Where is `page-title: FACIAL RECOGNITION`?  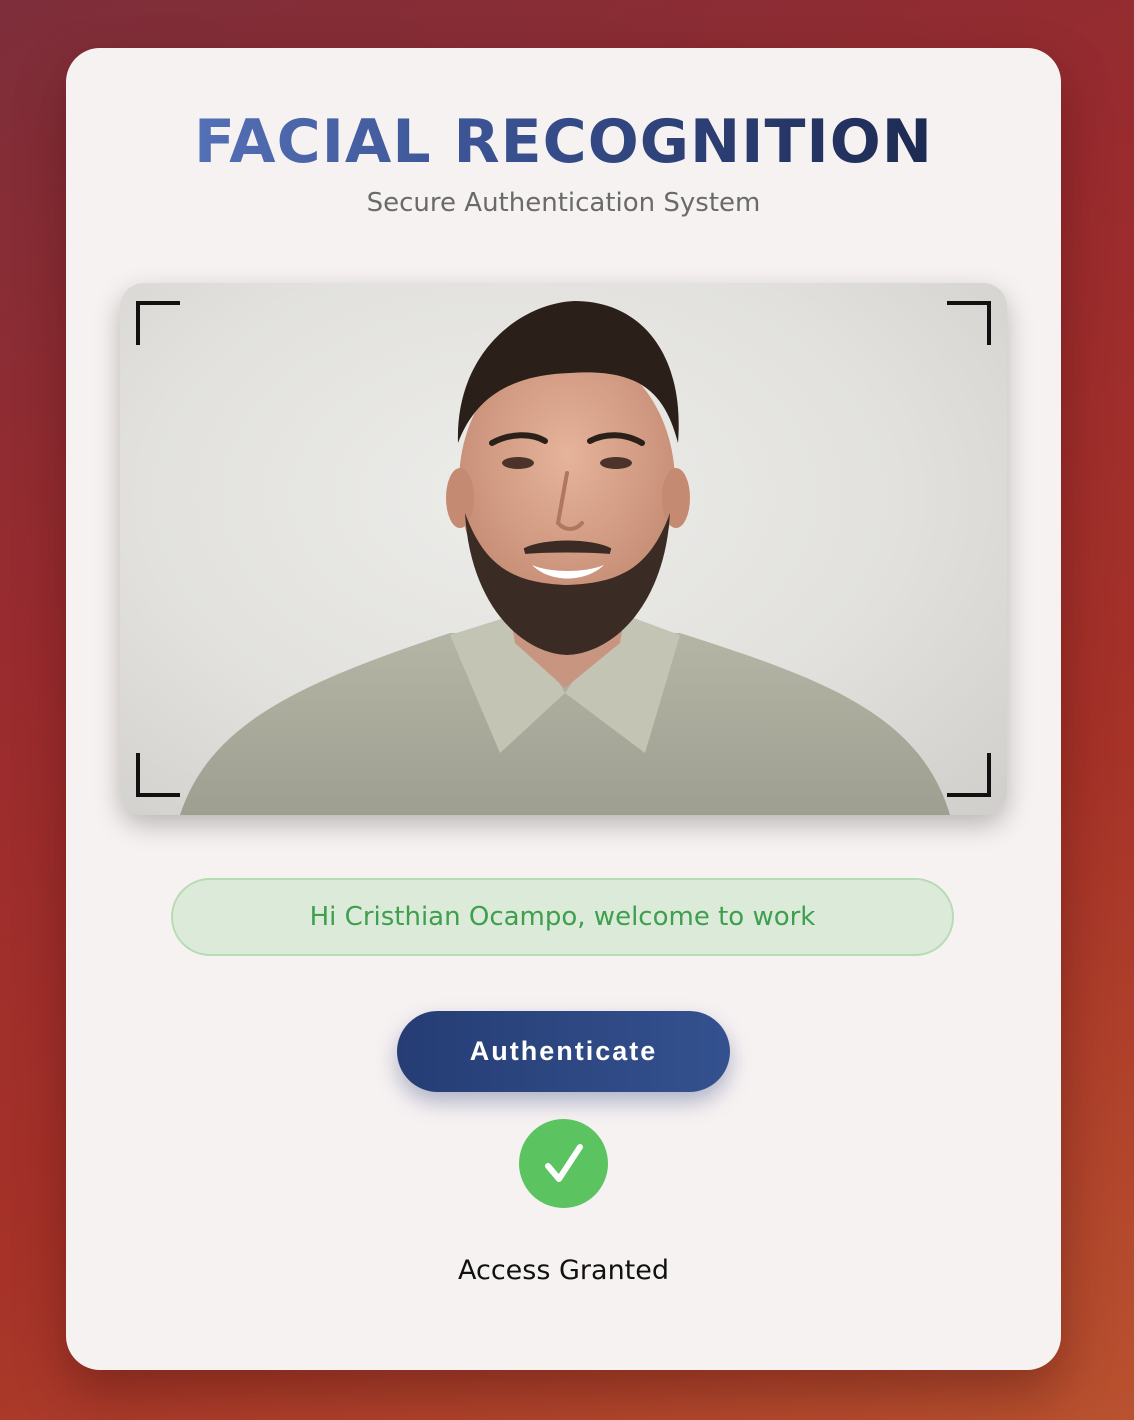
page-title: FACIAL RECOGNITION is located at coordinates (563, 142).